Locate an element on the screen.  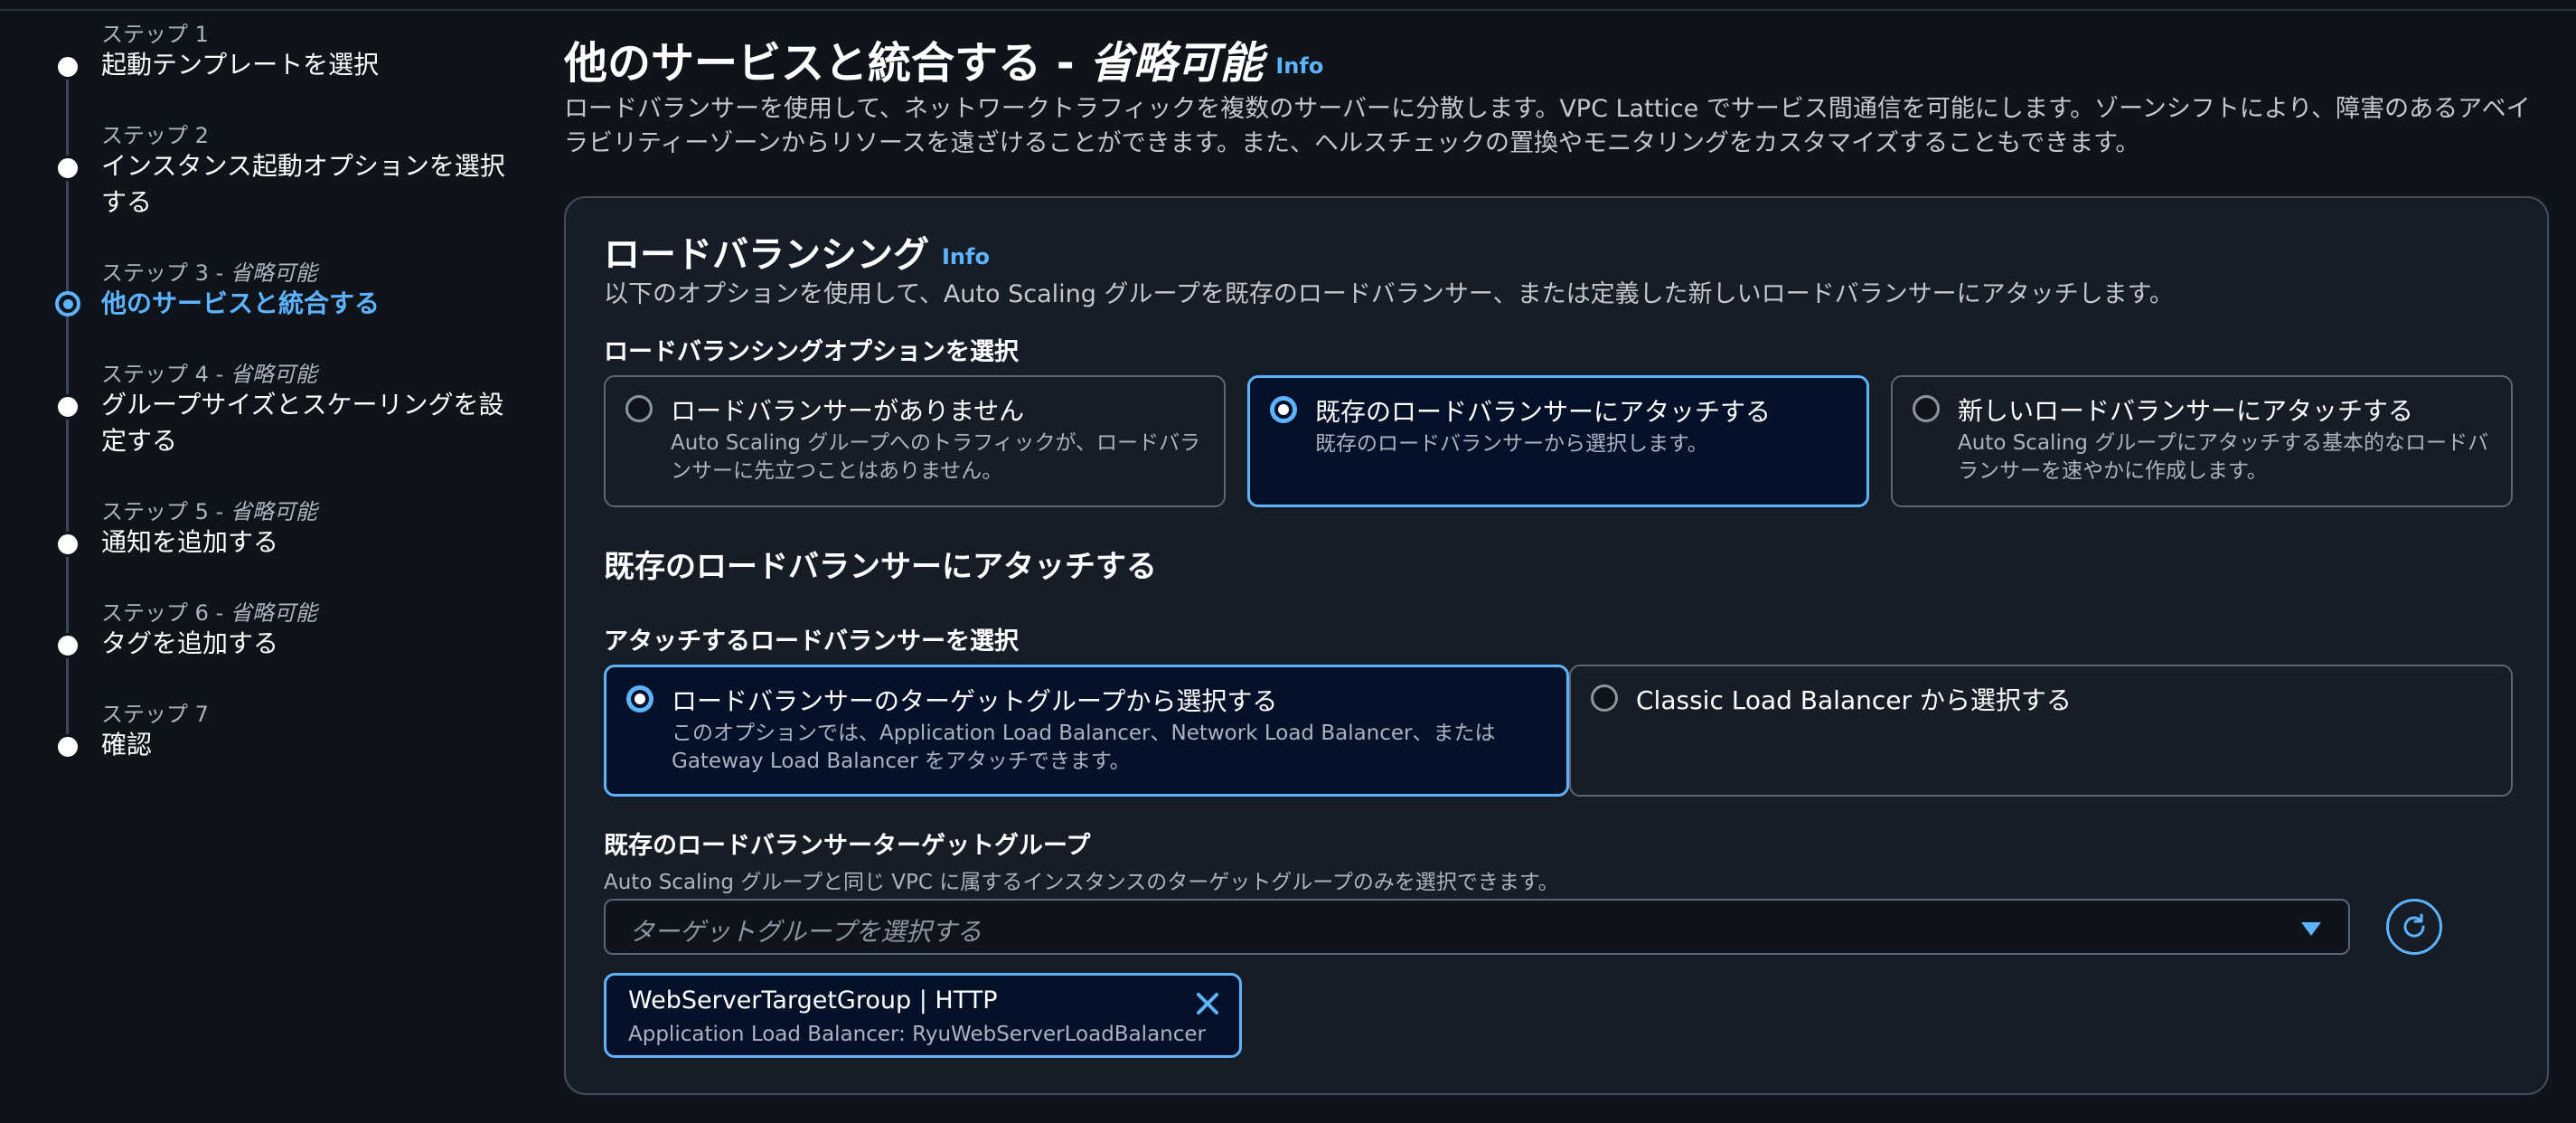
target-group-select: ターゲットグループを選択する is located at coordinates (1477, 927).